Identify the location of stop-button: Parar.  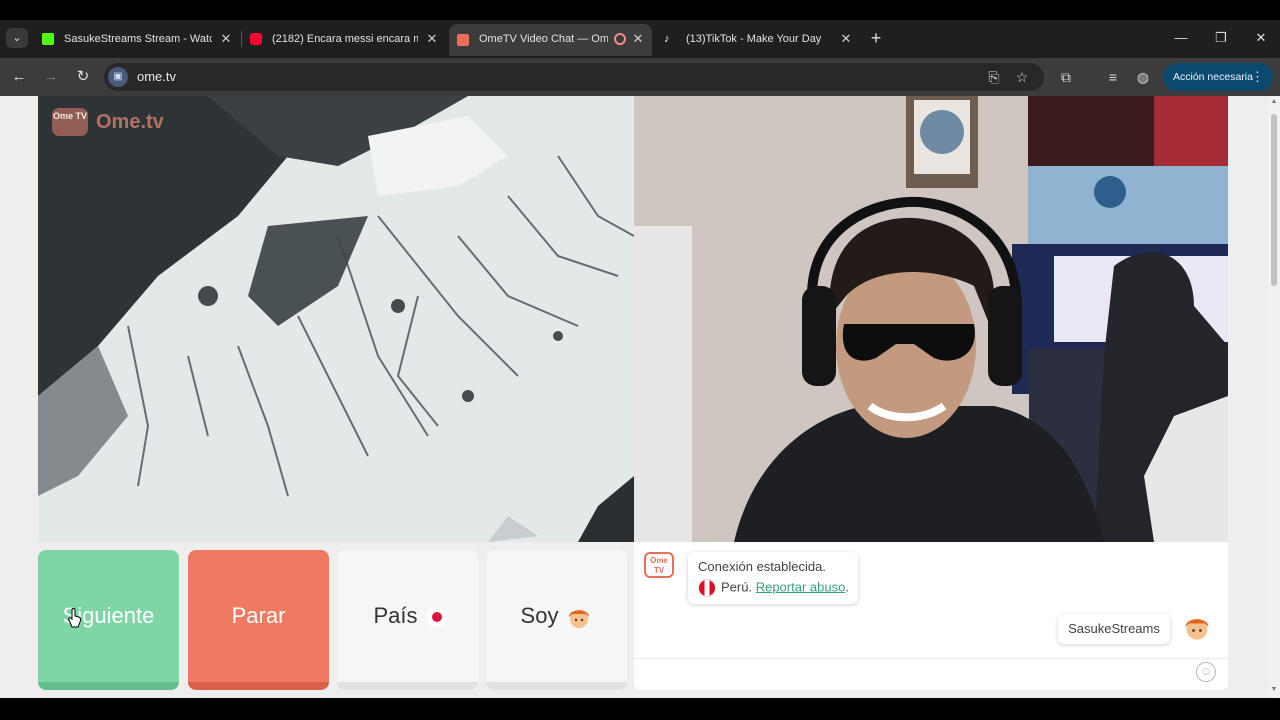
(258, 620).